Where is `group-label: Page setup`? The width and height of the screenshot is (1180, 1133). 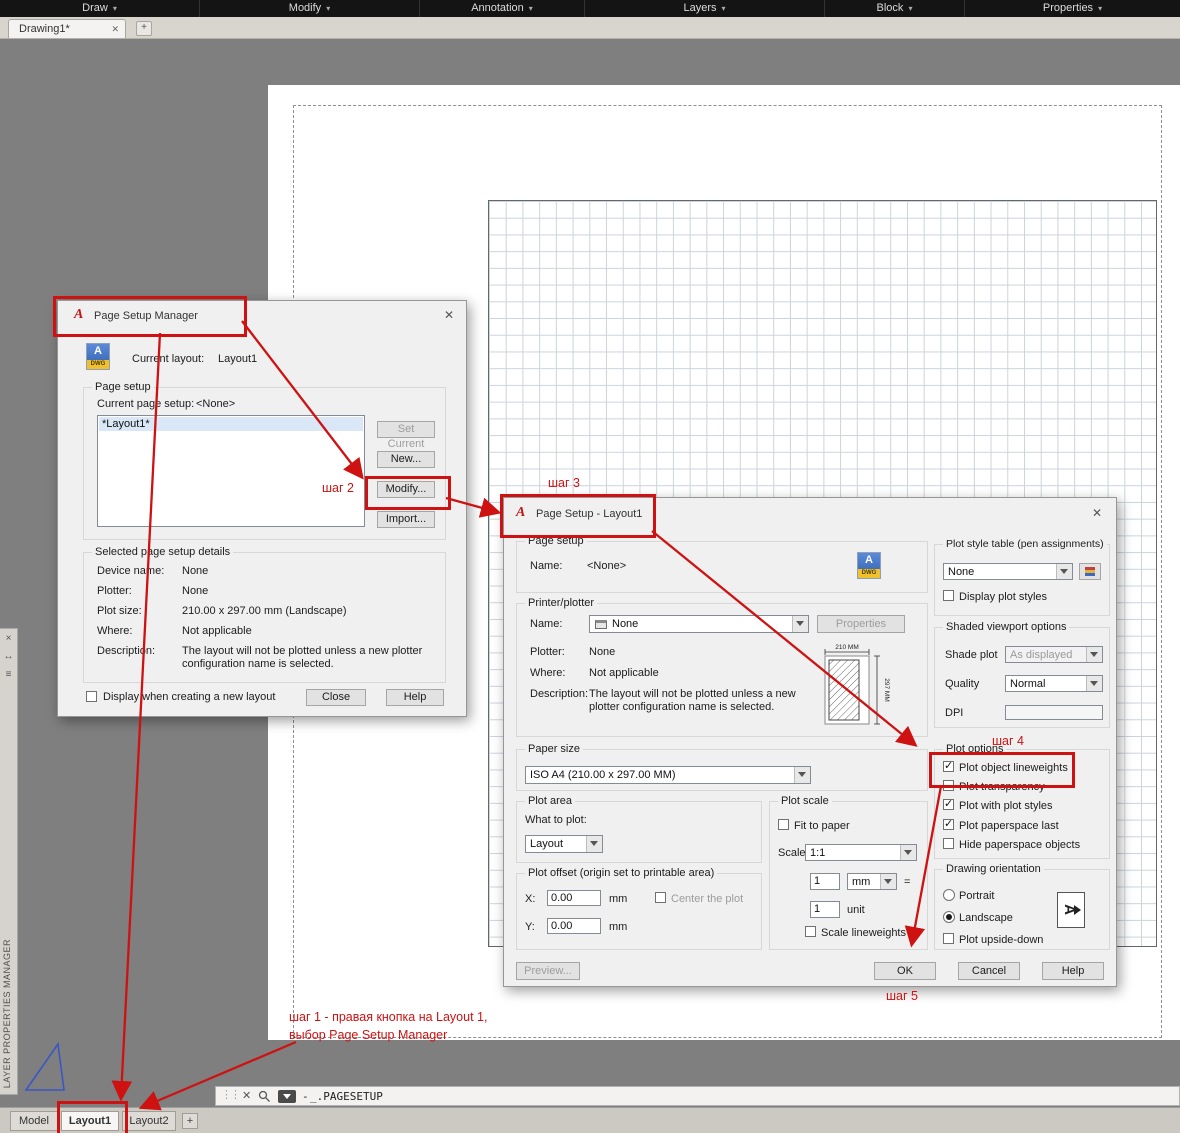 group-label: Page setup is located at coordinates (123, 387).